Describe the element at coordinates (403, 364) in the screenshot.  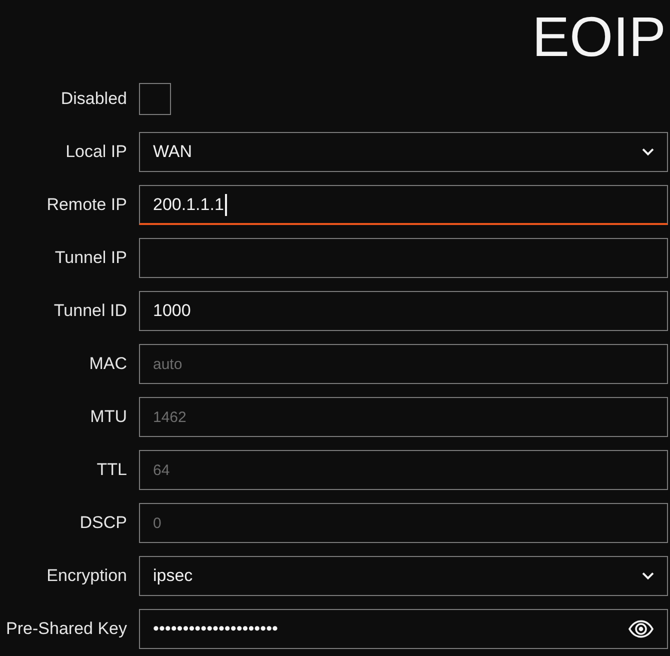
I see `input-field: auto` at that location.